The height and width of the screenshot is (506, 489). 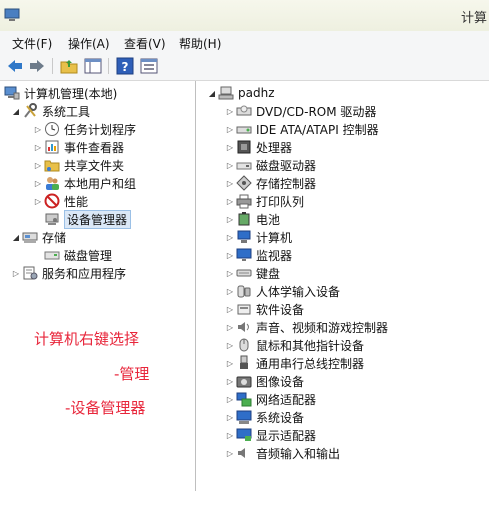 I want to click on device-label: 鼠标和其他指针设备, so click(x=310, y=345).